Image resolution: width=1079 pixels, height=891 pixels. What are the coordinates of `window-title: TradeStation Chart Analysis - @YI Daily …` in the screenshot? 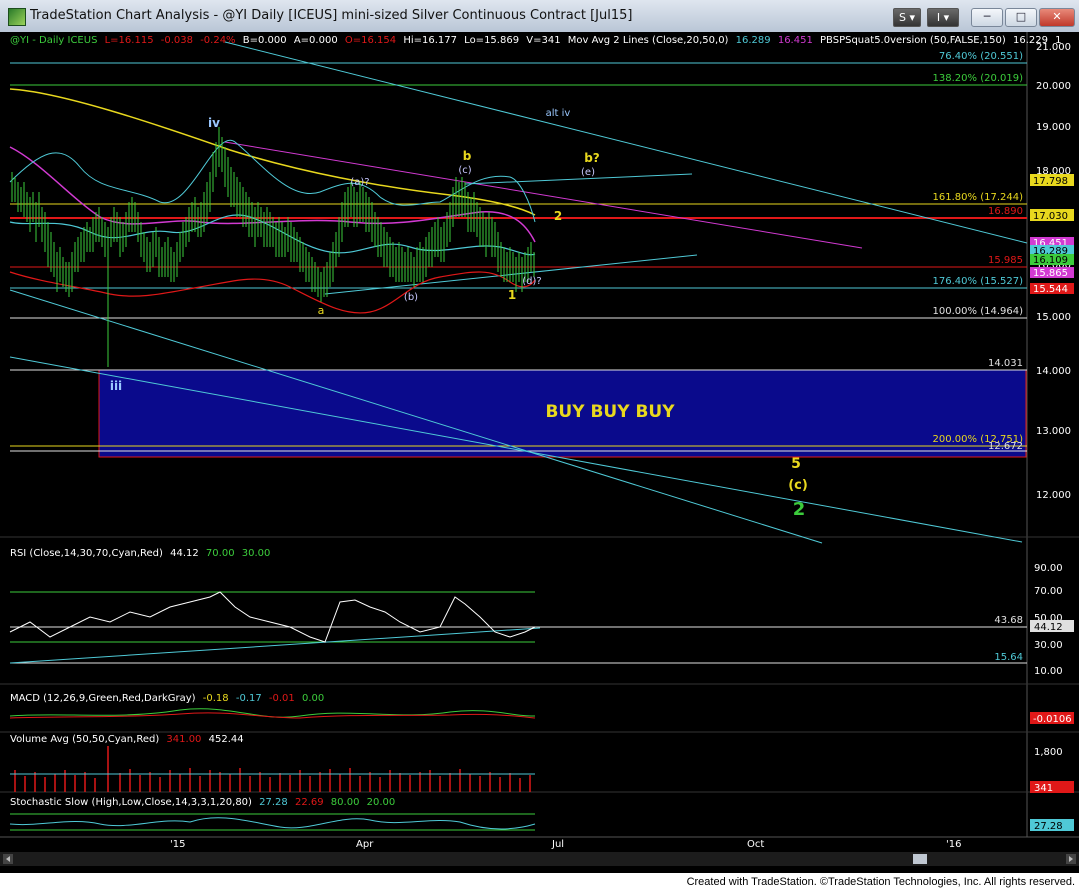 It's located at (331, 15).